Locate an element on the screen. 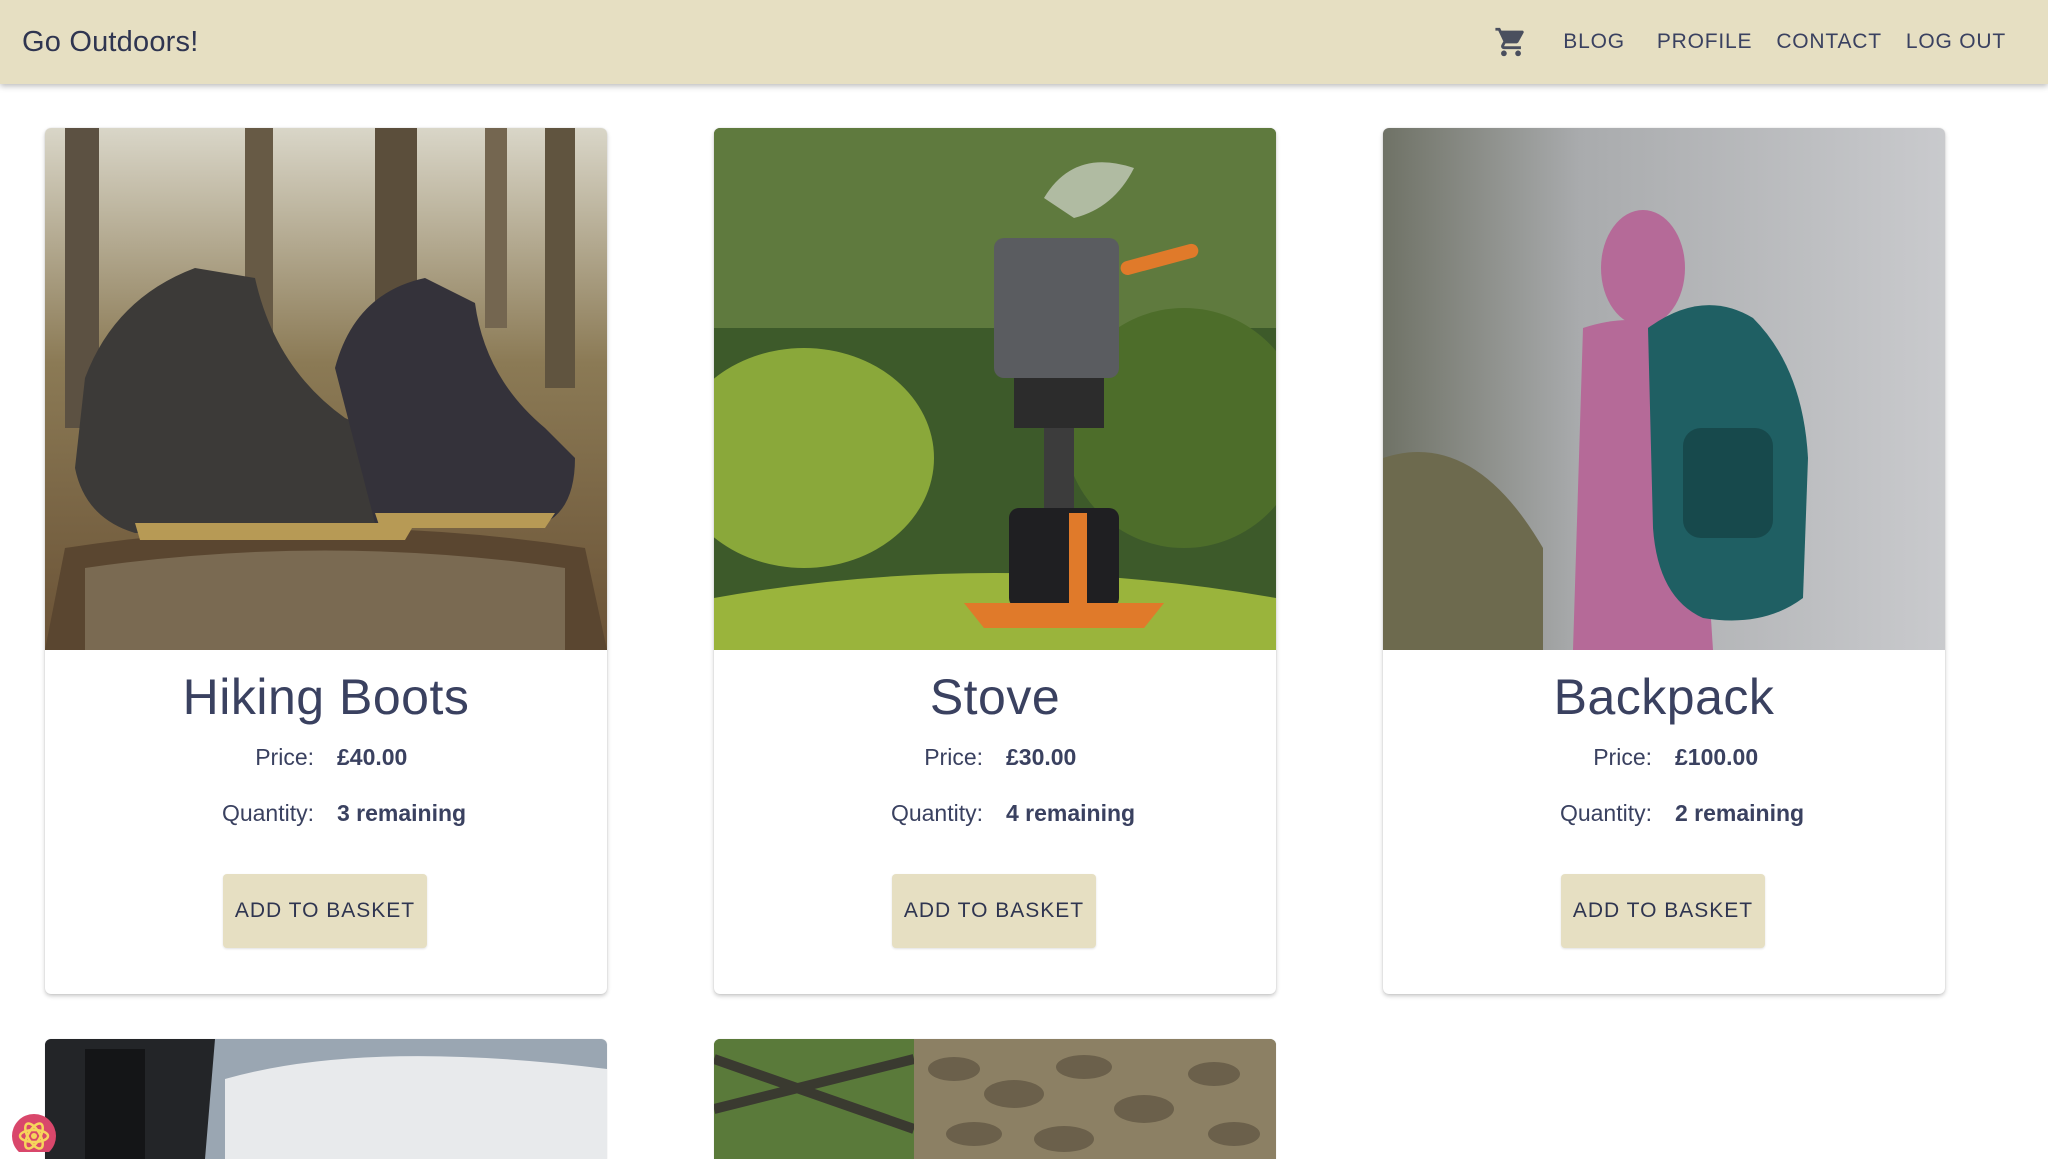  nav-profile-link: PROFILE is located at coordinates (1704, 42).